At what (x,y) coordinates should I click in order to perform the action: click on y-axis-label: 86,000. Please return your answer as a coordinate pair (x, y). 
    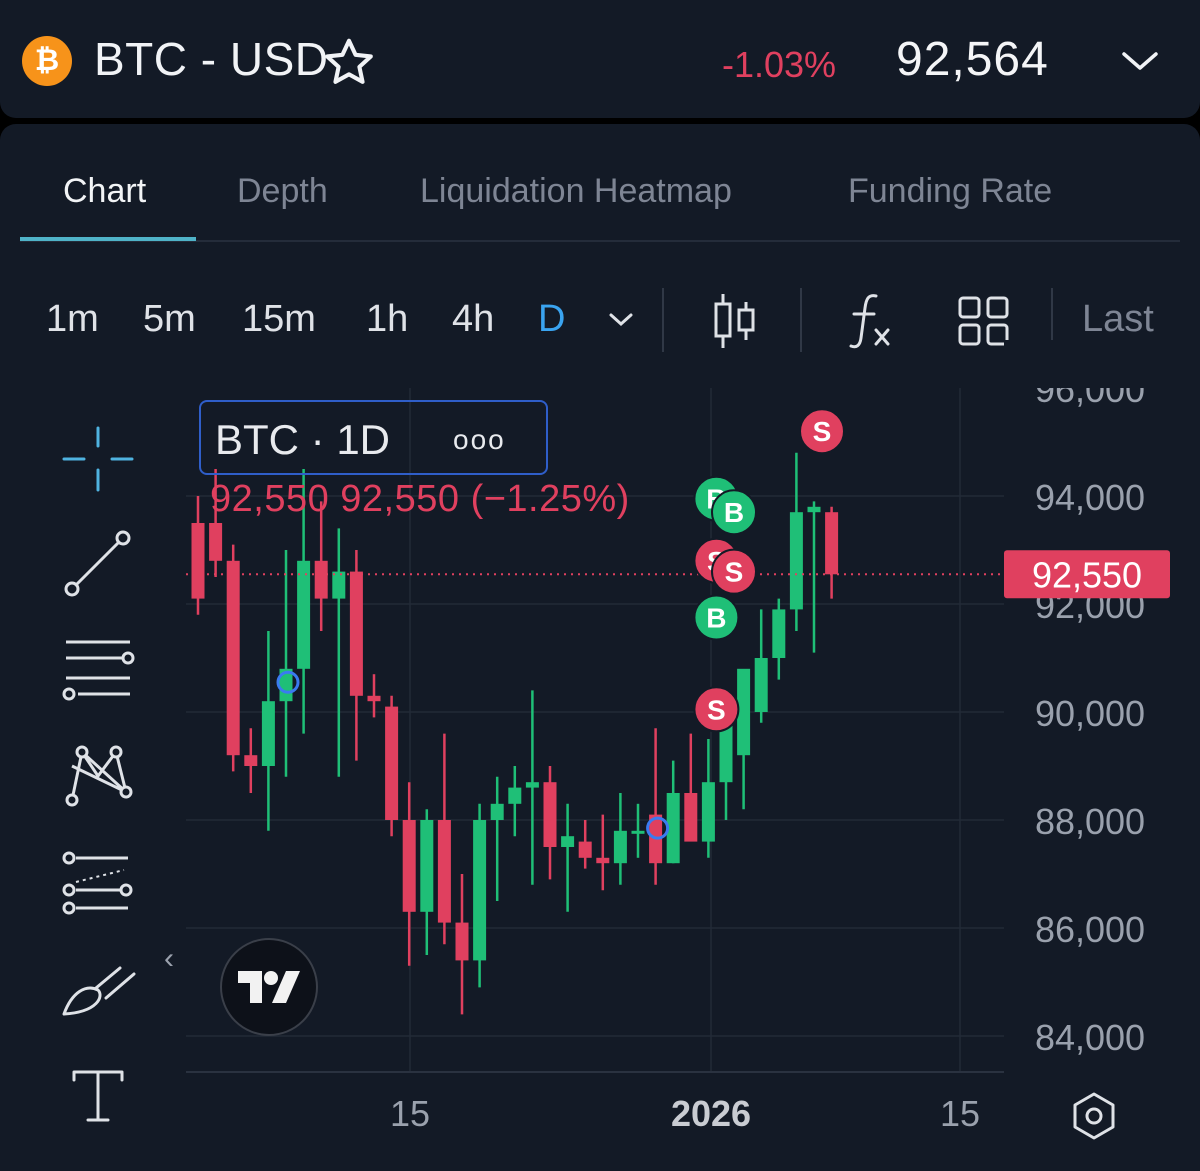
    Looking at the image, I should click on (1090, 929).